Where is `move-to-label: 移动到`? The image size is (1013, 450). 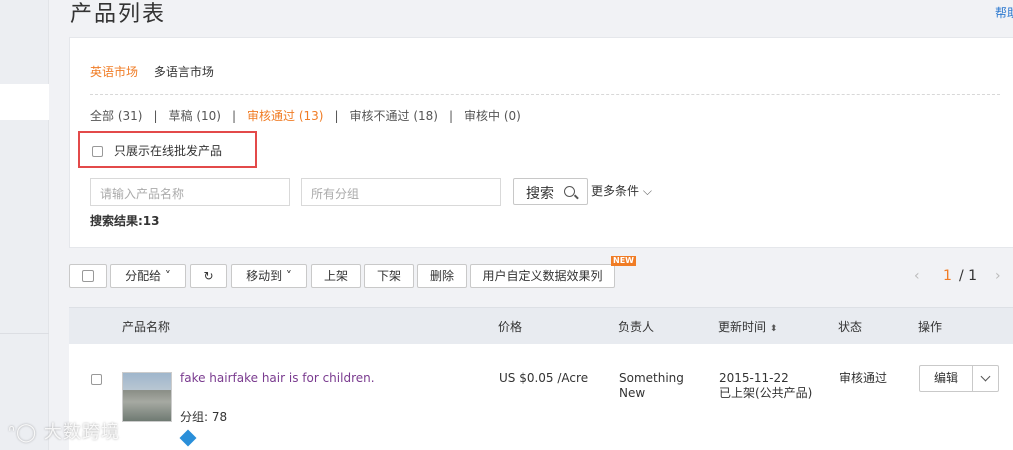 move-to-label: 移动到 is located at coordinates (264, 276).